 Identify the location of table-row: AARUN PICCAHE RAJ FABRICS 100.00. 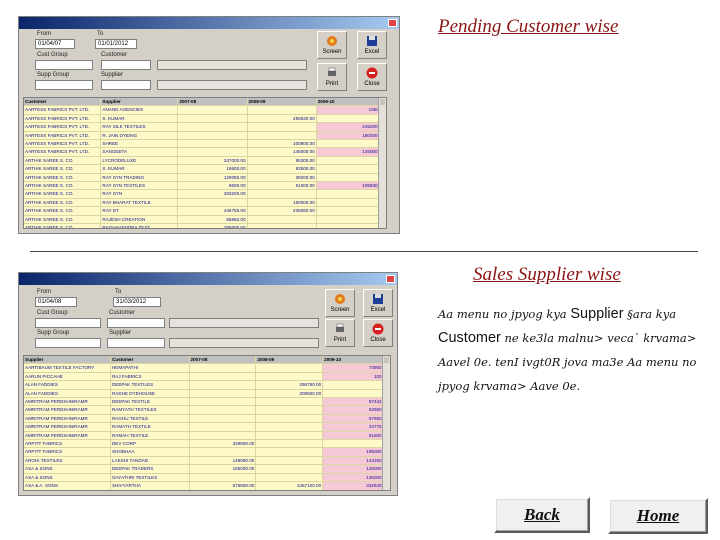
(207, 377).